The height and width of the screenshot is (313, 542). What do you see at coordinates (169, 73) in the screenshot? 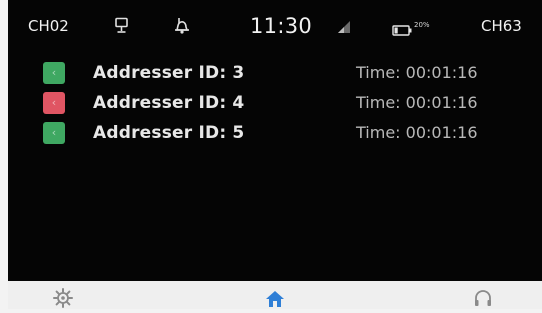
I see `address-label: Addresser ID: 3` at bounding box center [169, 73].